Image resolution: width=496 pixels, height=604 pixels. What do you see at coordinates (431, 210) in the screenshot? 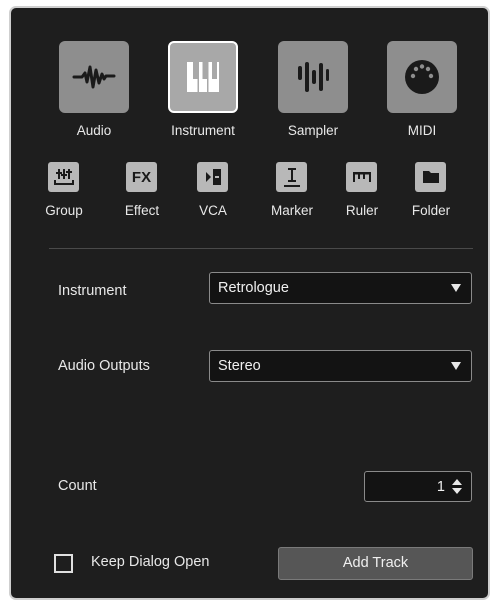
I see `track-type-label: Folder` at bounding box center [431, 210].